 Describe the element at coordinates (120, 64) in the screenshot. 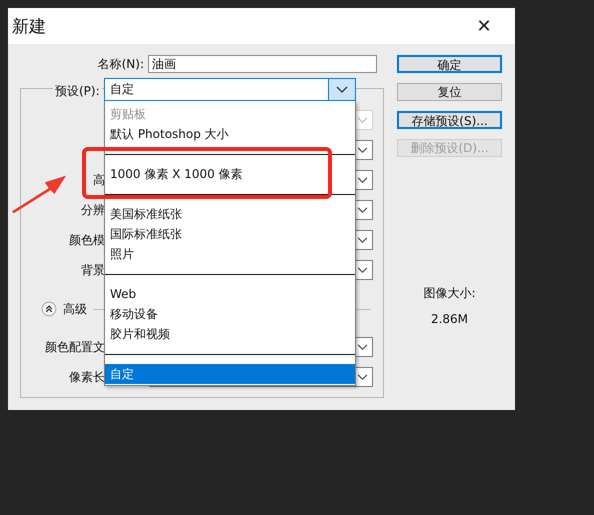

I see `name-label: 名称(N):` at that location.